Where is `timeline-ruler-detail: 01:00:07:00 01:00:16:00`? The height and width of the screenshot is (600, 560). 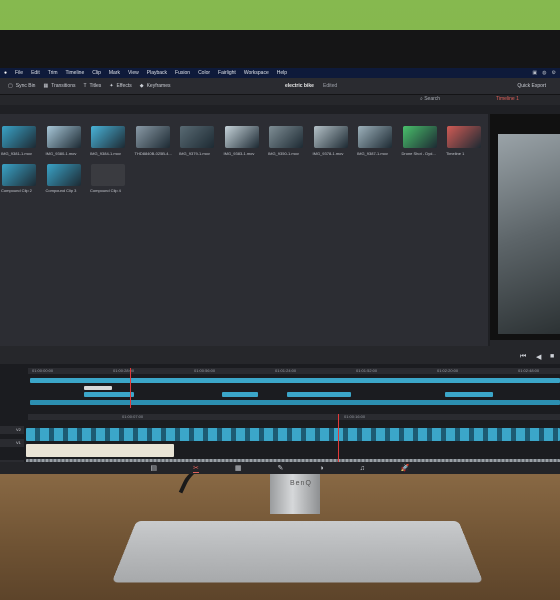 timeline-ruler-detail: 01:00:07:00 01:00:16:00 is located at coordinates (294, 417).